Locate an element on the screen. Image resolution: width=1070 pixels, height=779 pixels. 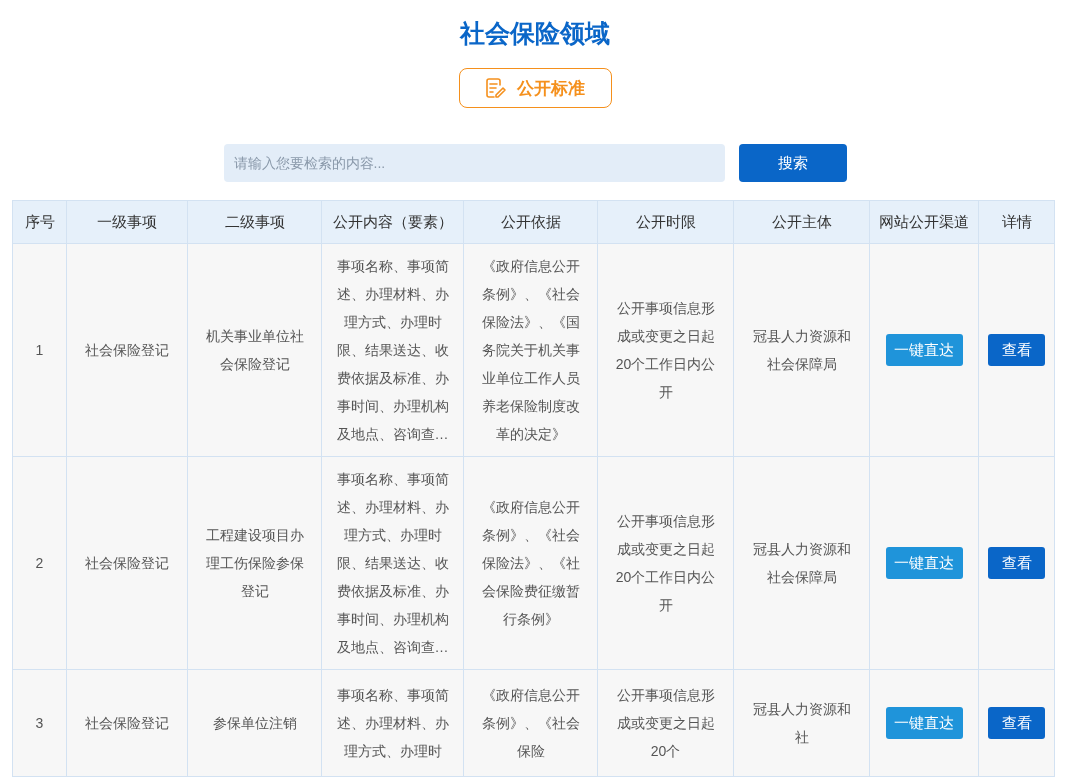
column-header: 网站公开渠道 is located at coordinates (924, 222).